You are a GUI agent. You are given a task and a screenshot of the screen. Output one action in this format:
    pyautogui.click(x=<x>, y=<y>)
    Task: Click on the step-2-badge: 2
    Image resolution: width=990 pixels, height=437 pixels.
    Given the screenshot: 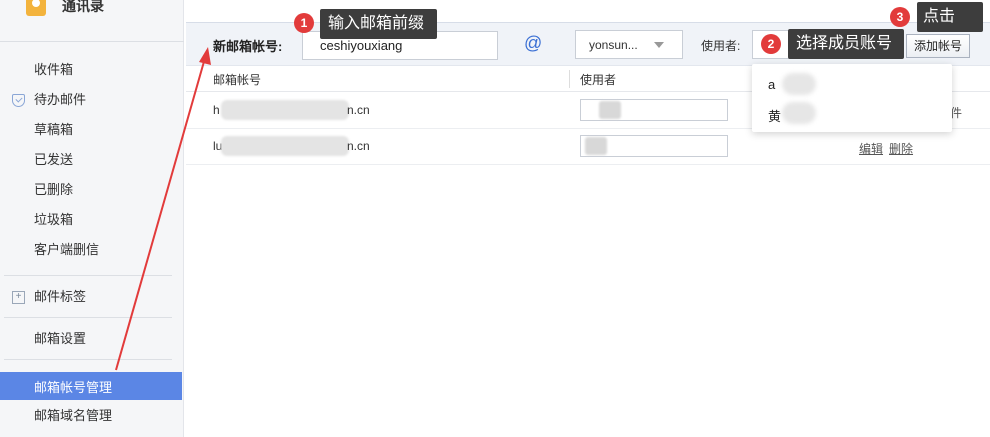 What is the action you would take?
    pyautogui.click(x=771, y=44)
    